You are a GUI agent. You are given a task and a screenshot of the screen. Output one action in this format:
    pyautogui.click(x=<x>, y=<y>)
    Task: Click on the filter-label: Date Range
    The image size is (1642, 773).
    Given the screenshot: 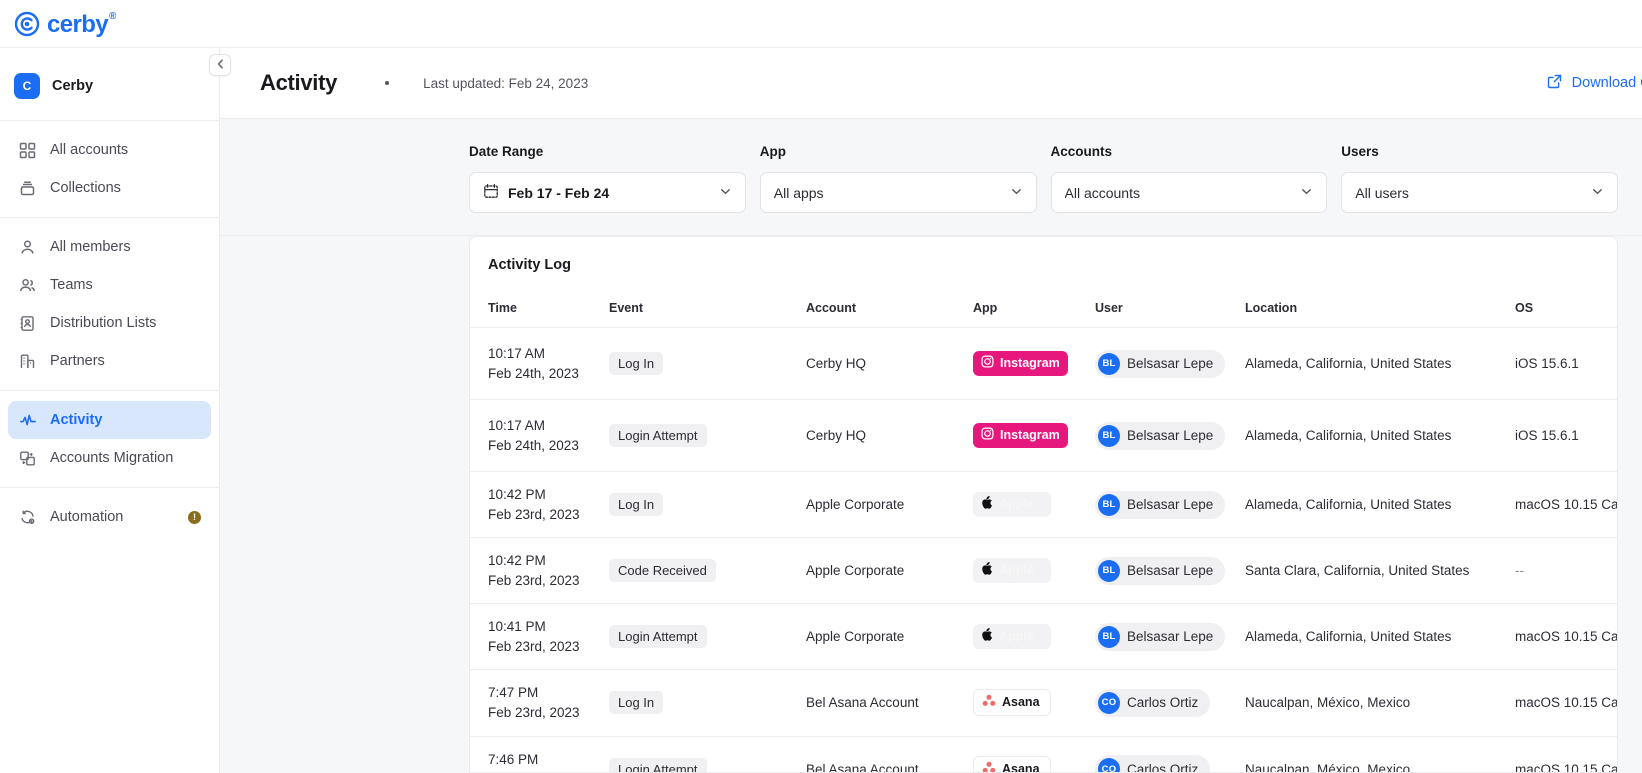 What is the action you would take?
    pyautogui.click(x=506, y=151)
    